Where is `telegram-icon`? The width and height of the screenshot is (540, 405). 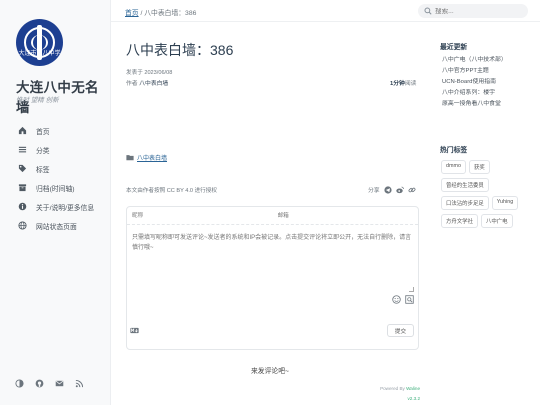
telegram-icon is located at coordinates (388, 189).